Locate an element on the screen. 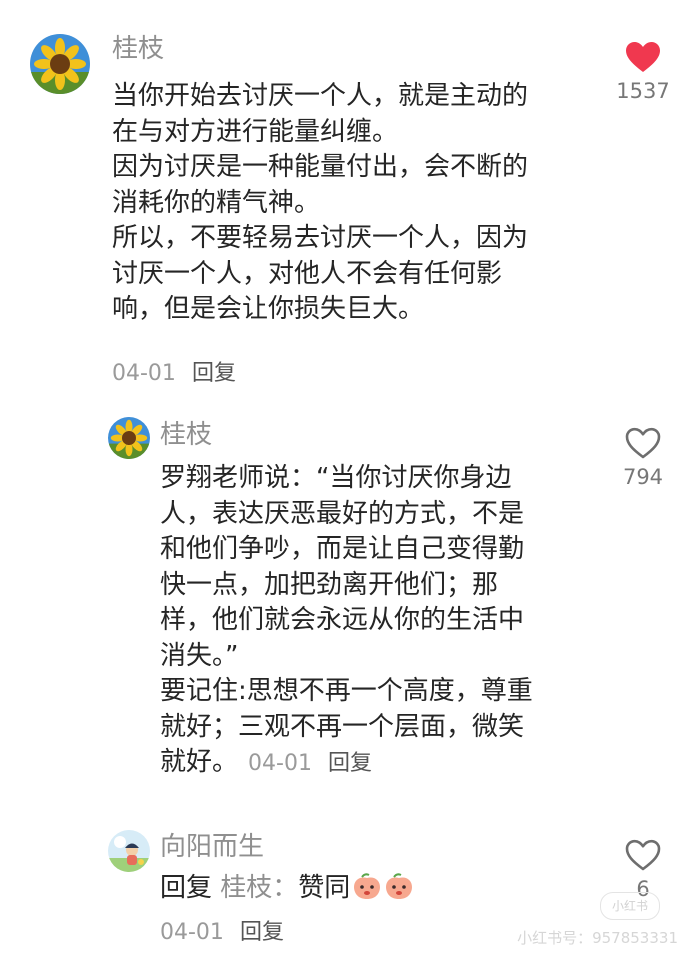 The image size is (690, 972). watermark-logo: 小红书 is located at coordinates (630, 906).